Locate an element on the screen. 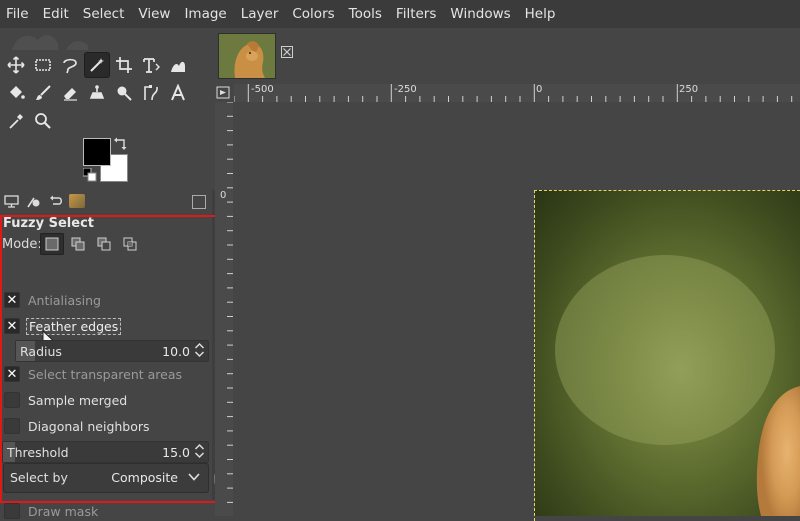  vertical-ruler: 0 is located at coordinates (224, 308).